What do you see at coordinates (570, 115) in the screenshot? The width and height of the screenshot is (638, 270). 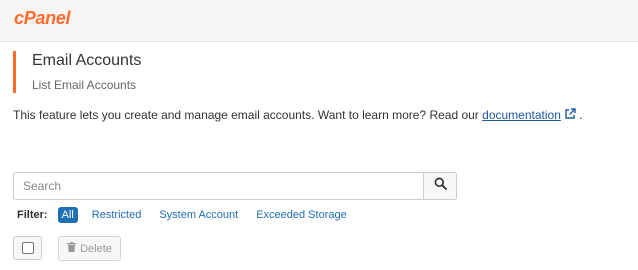 I see `external-link-icon` at bounding box center [570, 115].